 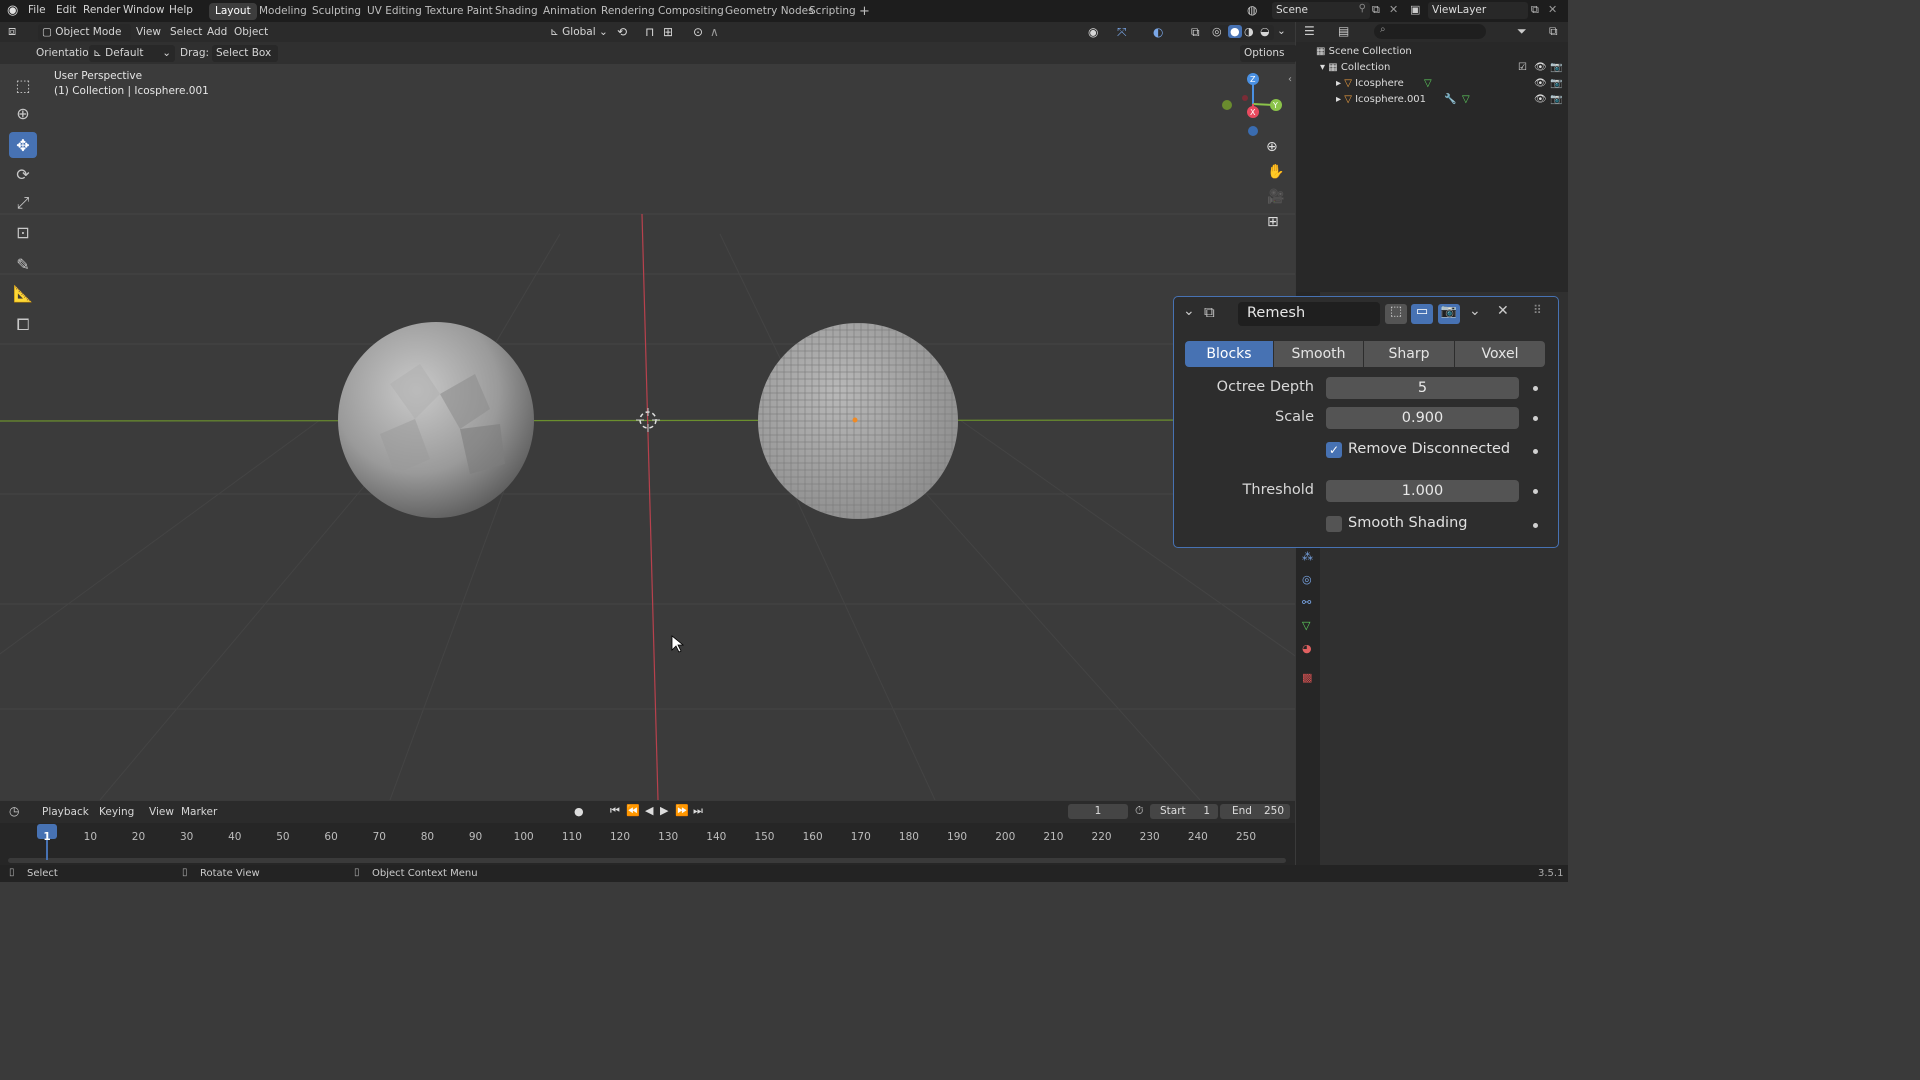 I want to click on mode-selector: ▢ Object Mode ⌄, so click(x=84, y=39).